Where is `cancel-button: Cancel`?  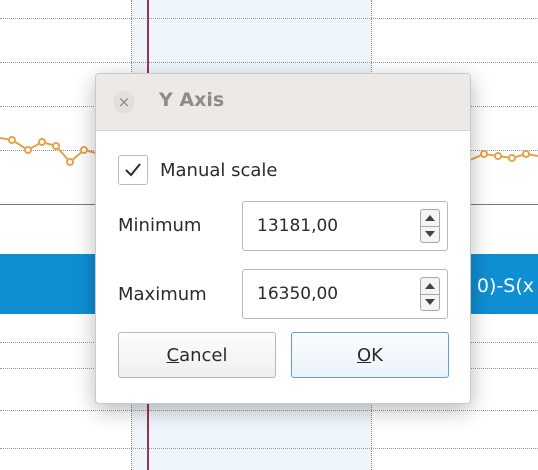
cancel-button: Cancel is located at coordinates (197, 355).